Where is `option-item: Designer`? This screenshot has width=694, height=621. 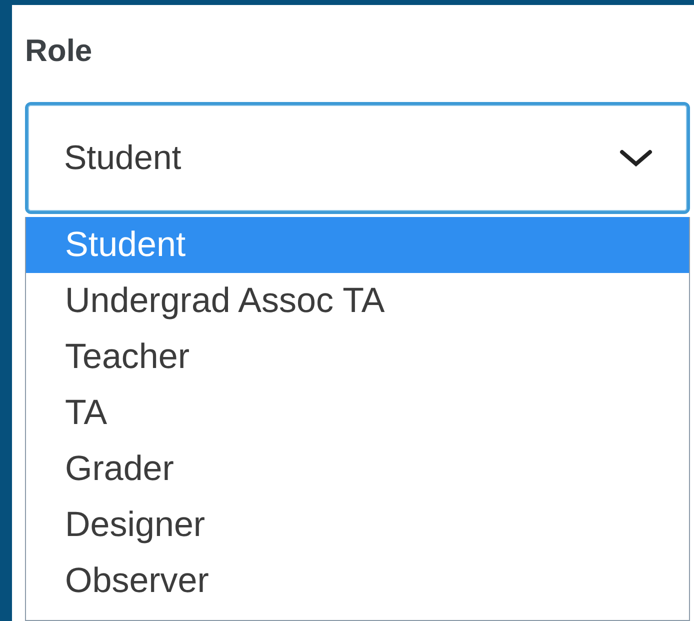
option-item: Designer is located at coordinates (357, 525).